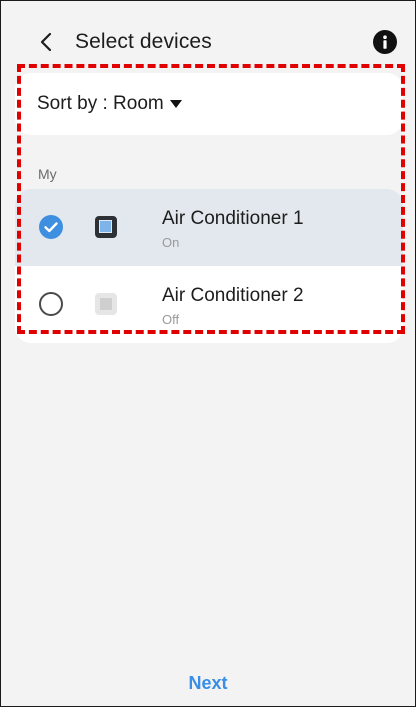  I want to click on back-button, so click(46, 42).